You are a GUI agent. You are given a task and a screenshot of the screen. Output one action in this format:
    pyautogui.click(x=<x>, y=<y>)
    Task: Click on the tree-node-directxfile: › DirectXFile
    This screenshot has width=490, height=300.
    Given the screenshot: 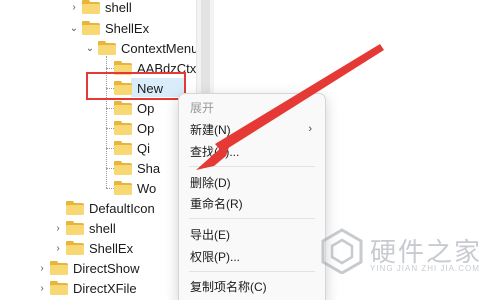 What is the action you would take?
    pyautogui.click(x=86, y=288)
    